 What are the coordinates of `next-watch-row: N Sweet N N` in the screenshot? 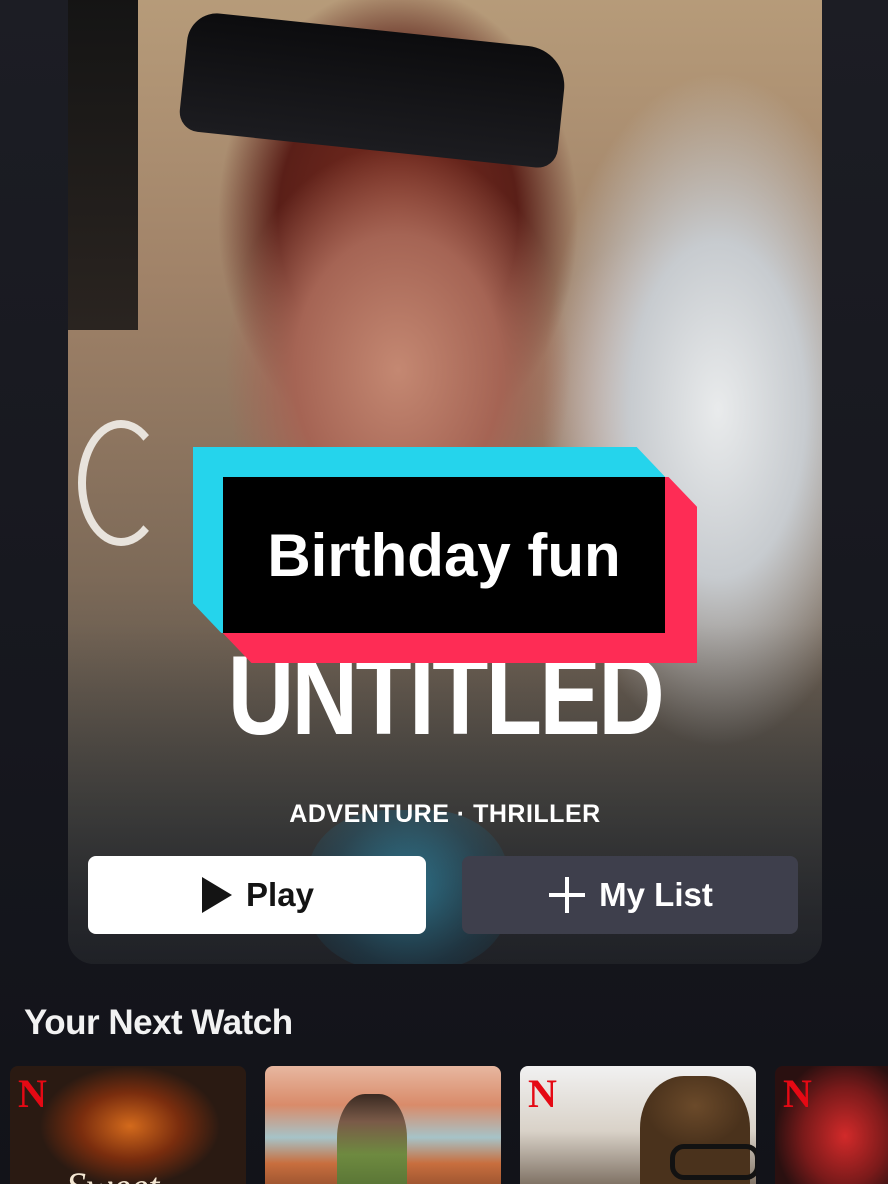 It's located at (444, 1125).